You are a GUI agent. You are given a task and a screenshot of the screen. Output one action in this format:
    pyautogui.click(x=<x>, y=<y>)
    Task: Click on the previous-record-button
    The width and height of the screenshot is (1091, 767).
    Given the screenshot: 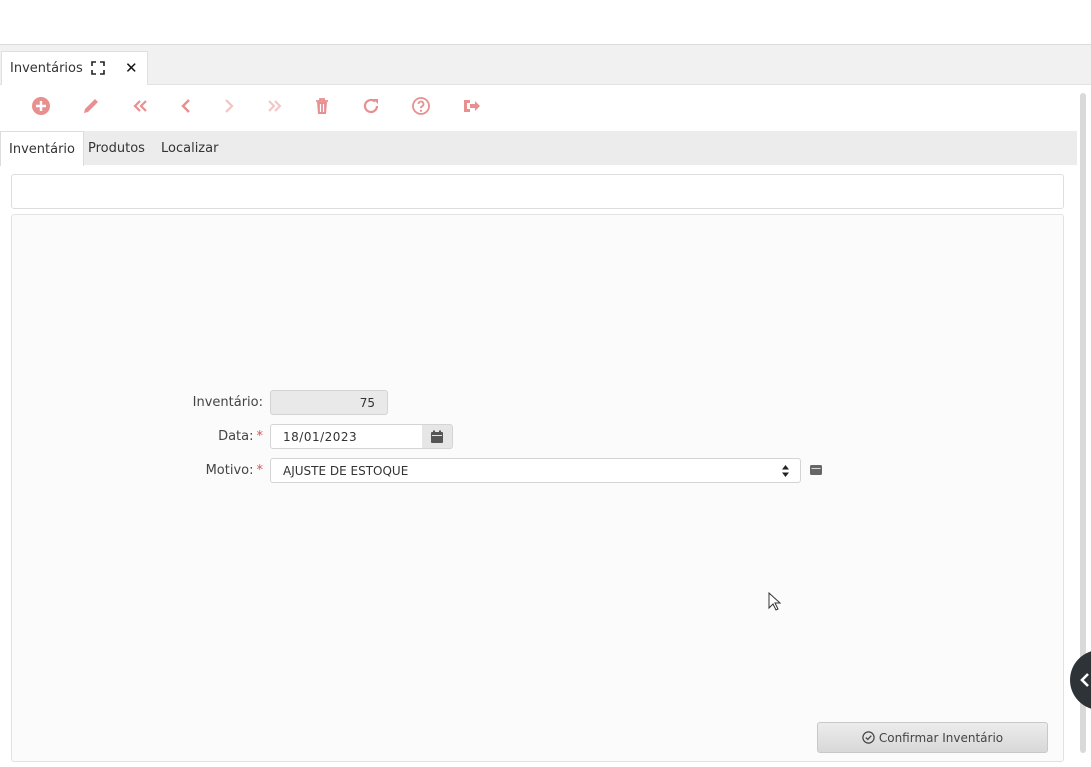 What is the action you would take?
    pyautogui.click(x=186, y=106)
    